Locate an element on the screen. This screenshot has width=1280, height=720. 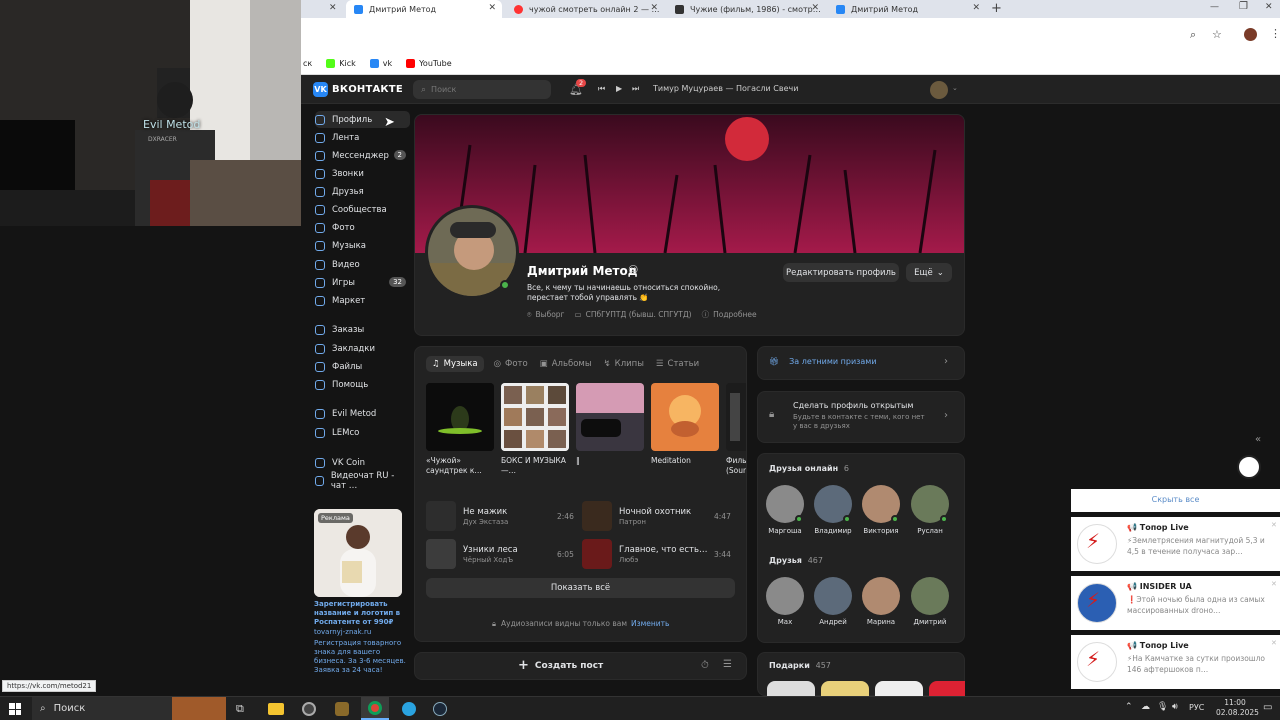
sort-icon: ☰ is located at coordinates (727, 664).